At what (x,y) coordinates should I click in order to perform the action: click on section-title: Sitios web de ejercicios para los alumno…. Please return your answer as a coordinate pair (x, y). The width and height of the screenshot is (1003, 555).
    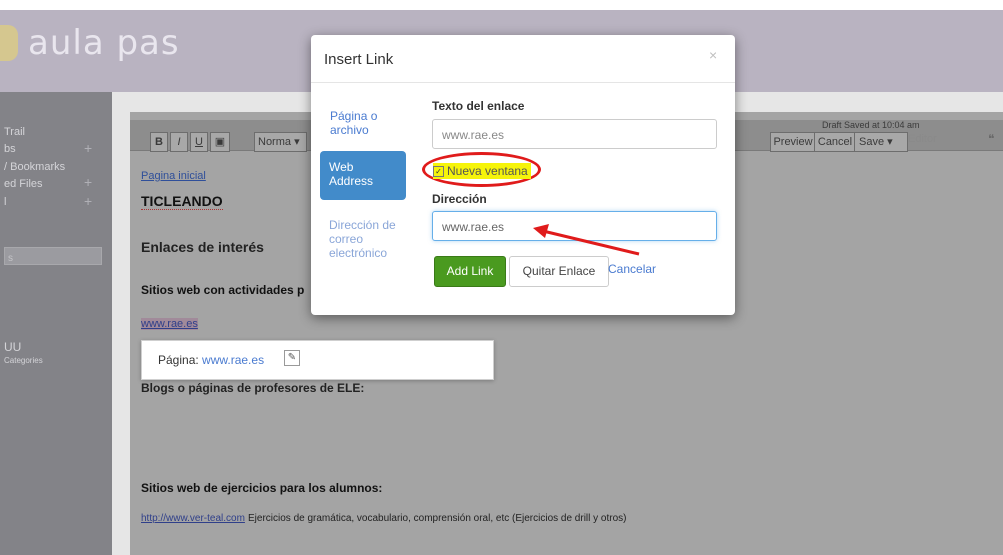
    Looking at the image, I should click on (262, 488).